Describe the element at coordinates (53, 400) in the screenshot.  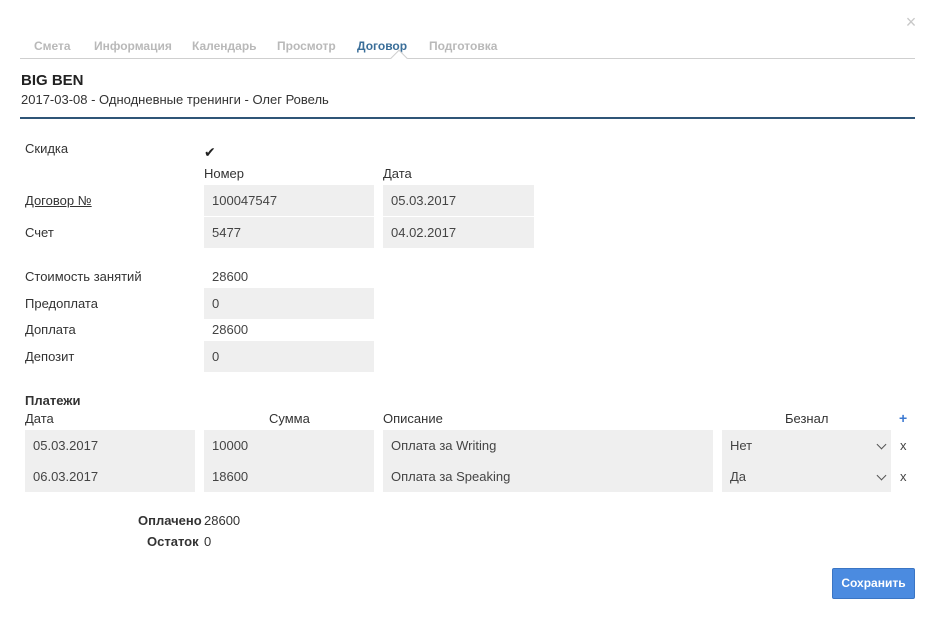
I see `payments-title: Платежи` at that location.